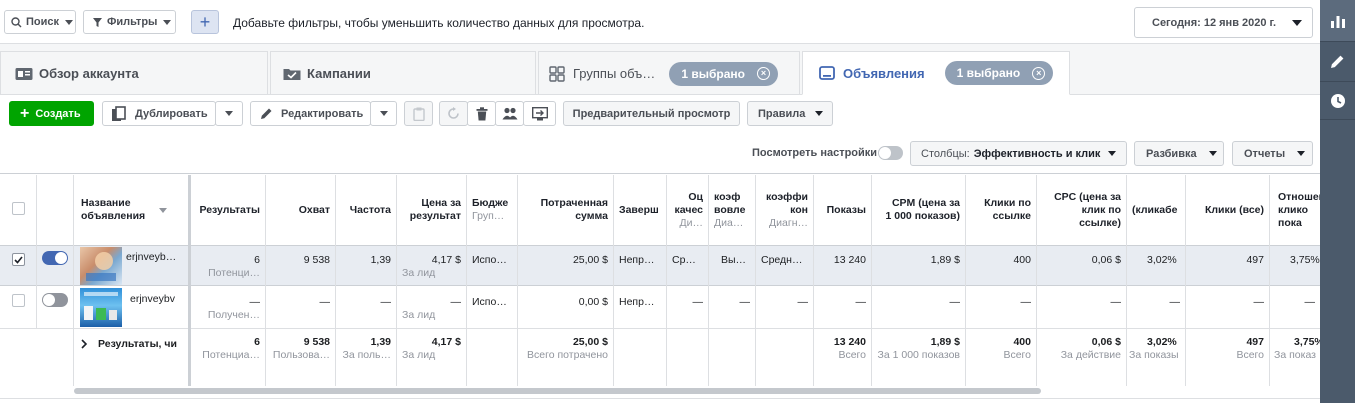 The image size is (1355, 403). What do you see at coordinates (1162, 342) in the screenshot?
I see `totals-ctr: 3,02%` at bounding box center [1162, 342].